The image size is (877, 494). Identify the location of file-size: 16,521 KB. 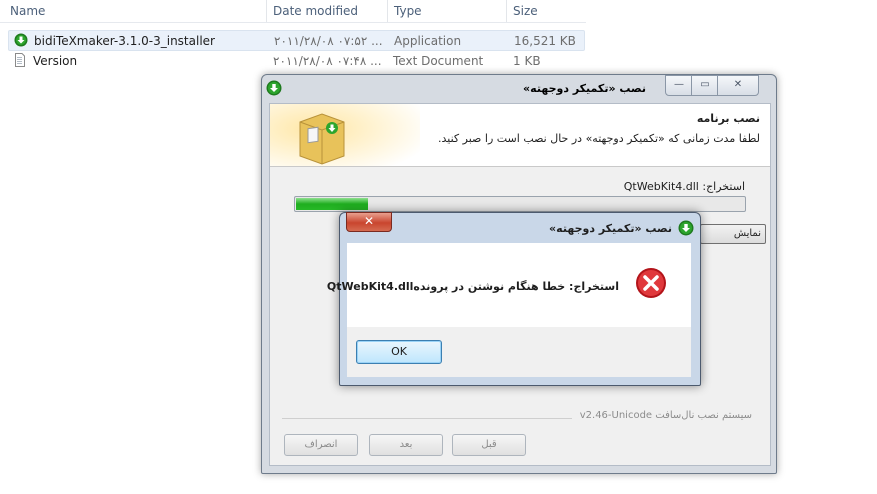
(545, 41).